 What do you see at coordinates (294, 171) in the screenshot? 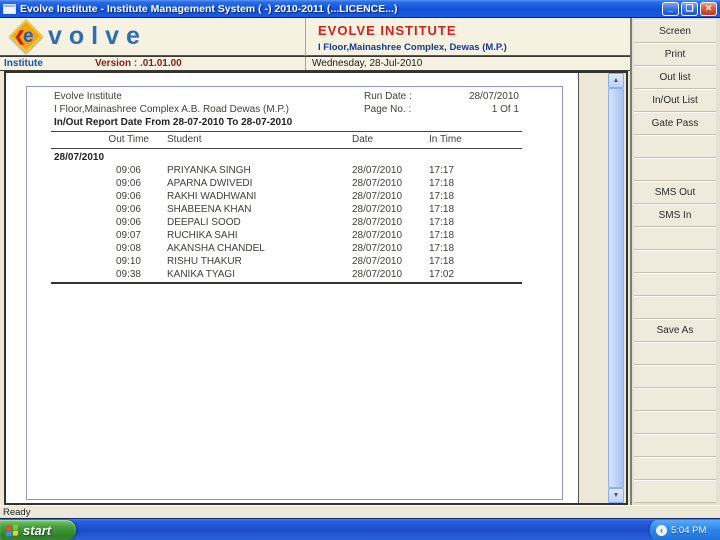
I see `table-row: 09:06 PRIYANKA SINGH 28/07/2010 17:17` at bounding box center [294, 171].